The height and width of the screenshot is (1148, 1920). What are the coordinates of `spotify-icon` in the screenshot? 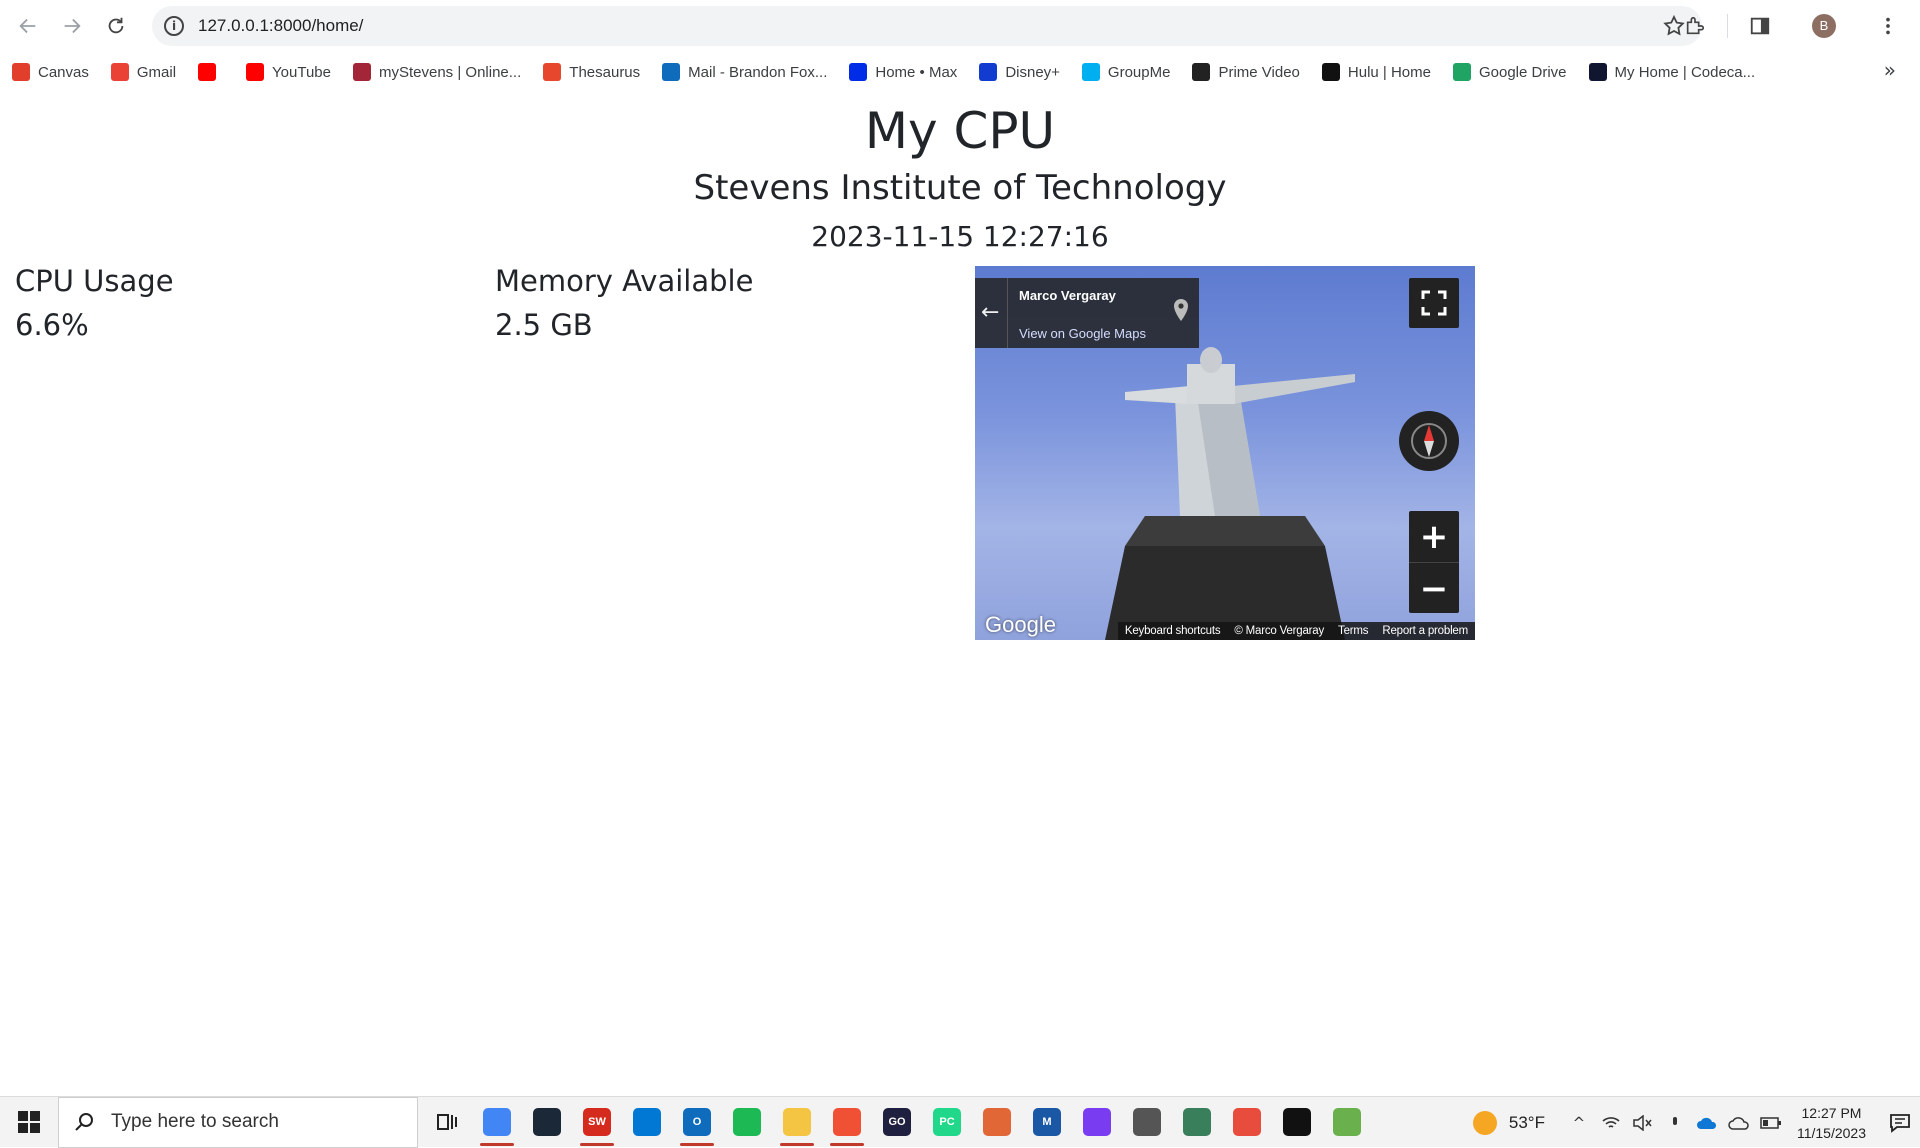 It's located at (747, 1122).